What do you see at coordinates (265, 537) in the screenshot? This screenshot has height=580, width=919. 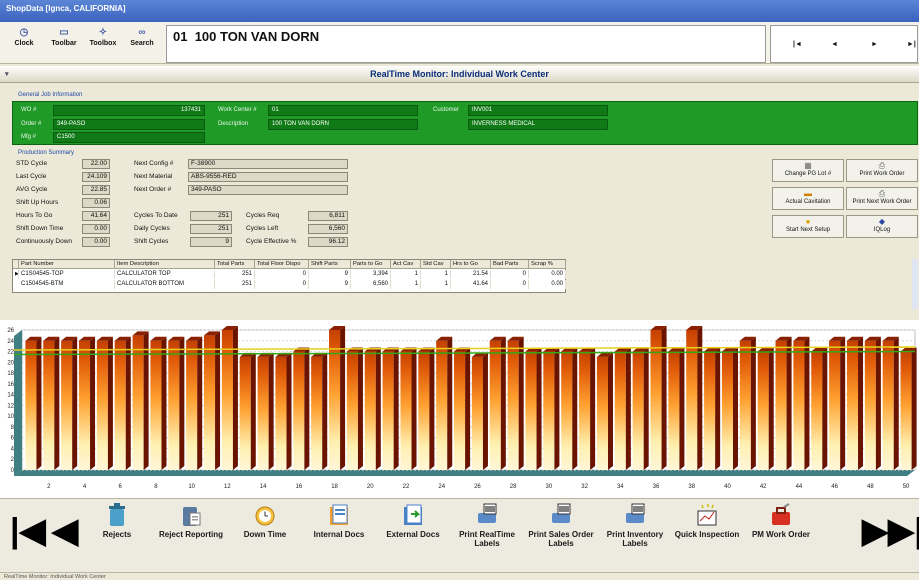 I see `down-time-button: Down Time` at bounding box center [265, 537].